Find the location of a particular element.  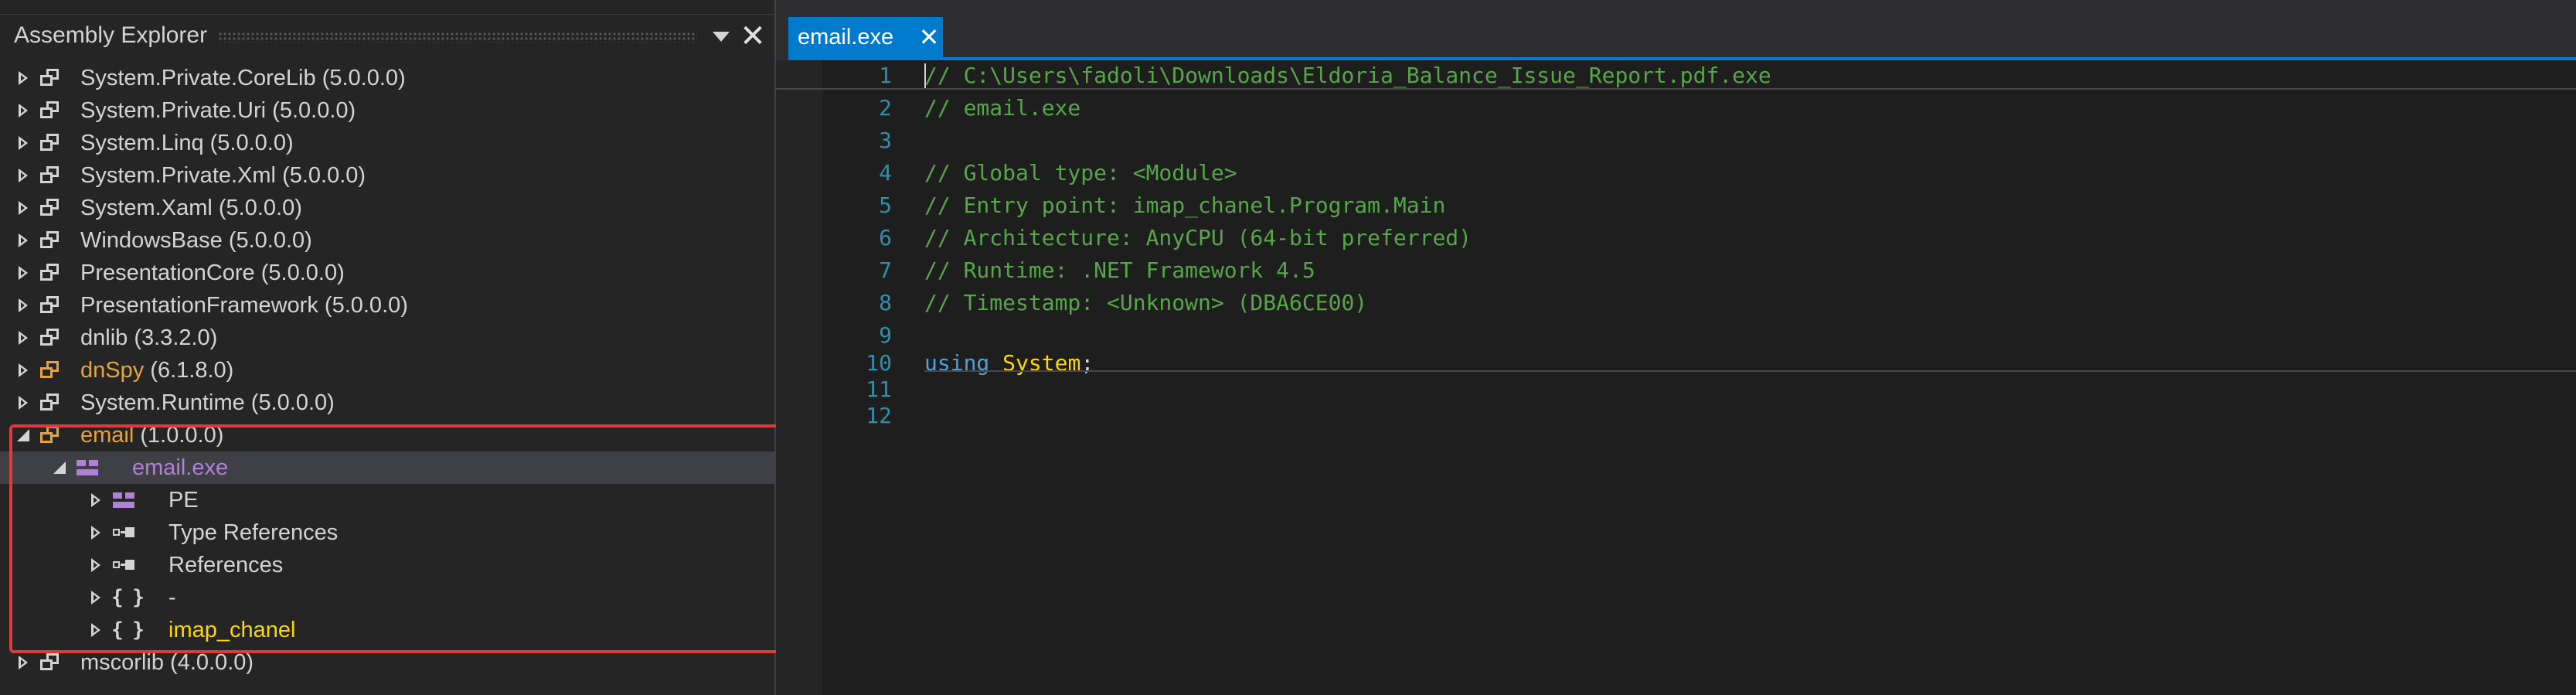

tree-item: System.Runtime (5.0.0.0) is located at coordinates (387, 403).